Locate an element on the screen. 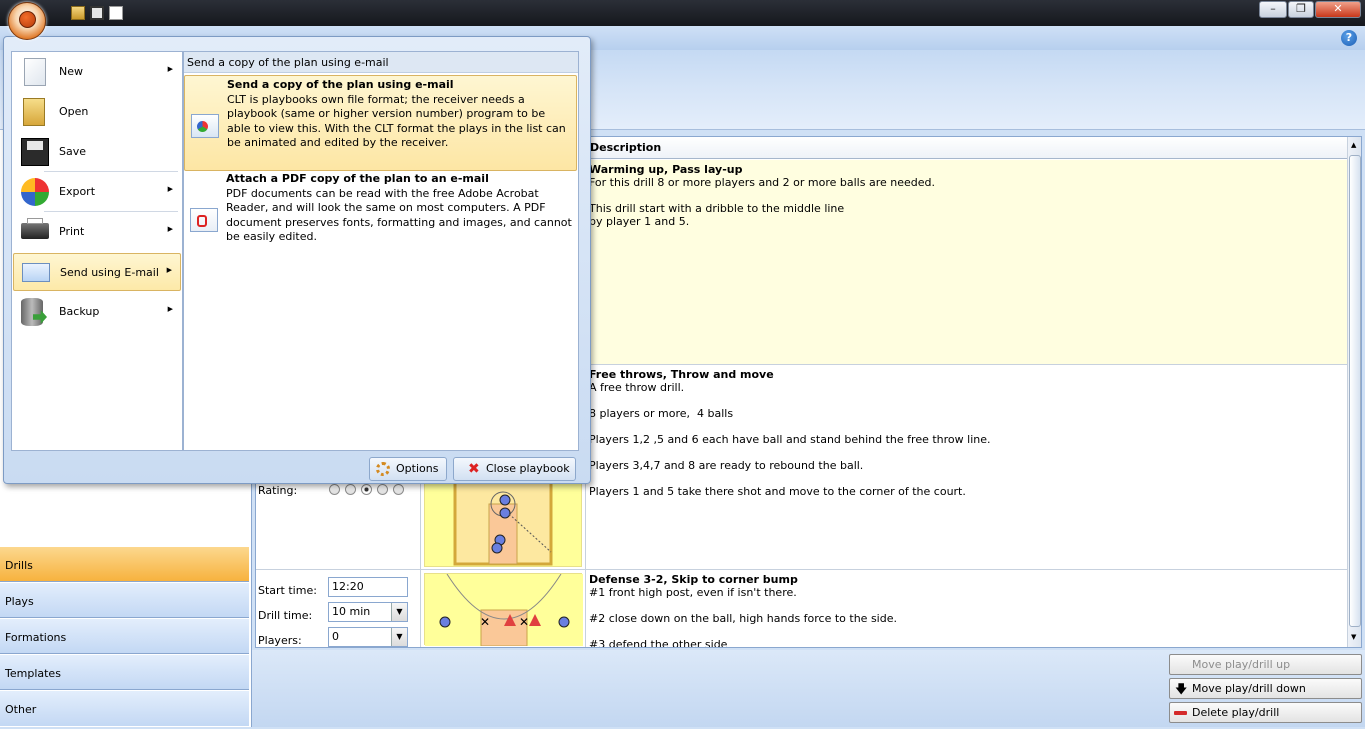 This screenshot has width=1365, height=729. save-quick-access-icon is located at coordinates (97, 13).